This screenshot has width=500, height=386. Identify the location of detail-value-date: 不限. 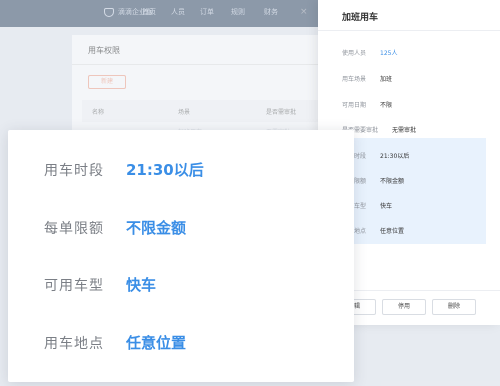
(386, 105).